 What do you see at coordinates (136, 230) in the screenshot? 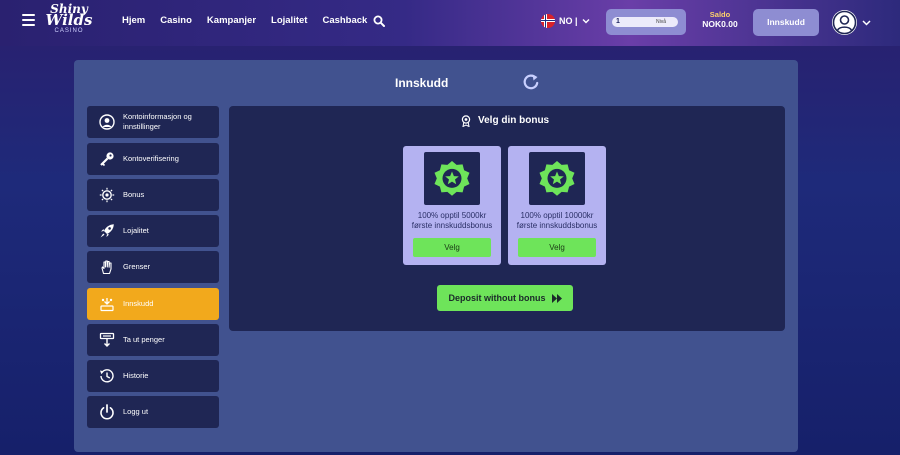
I see `sidebar-item-label: Lojalitet` at bounding box center [136, 230].